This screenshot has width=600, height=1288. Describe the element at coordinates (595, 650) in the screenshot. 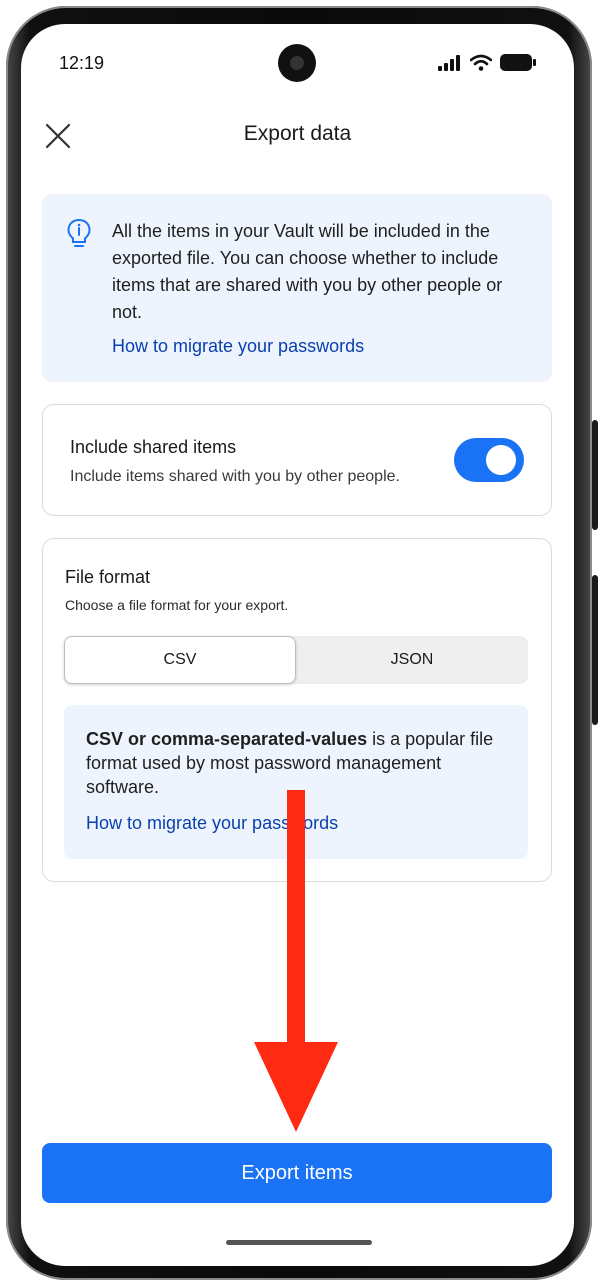

I see `power-button` at that location.